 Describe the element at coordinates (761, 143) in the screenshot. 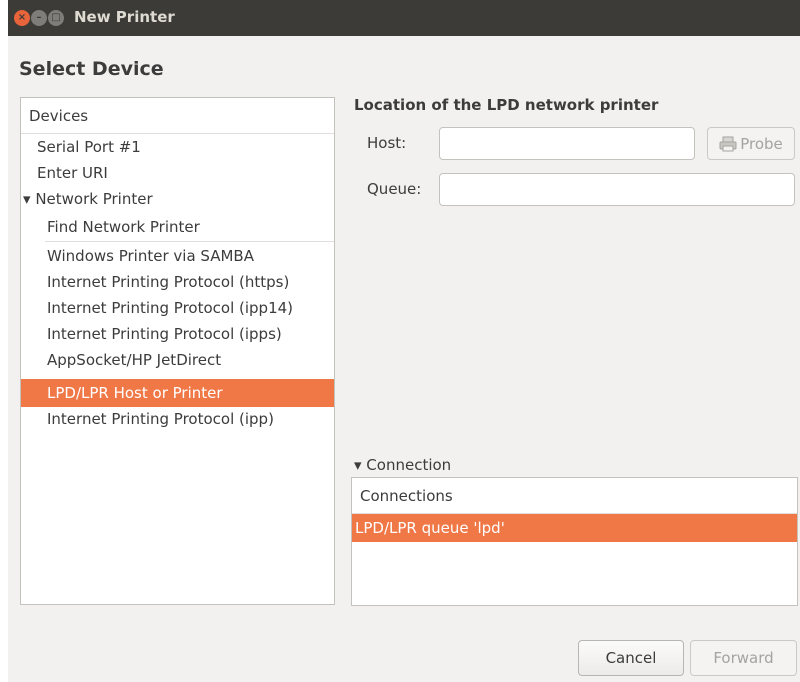

I see `probe-button-label: Probe` at that location.